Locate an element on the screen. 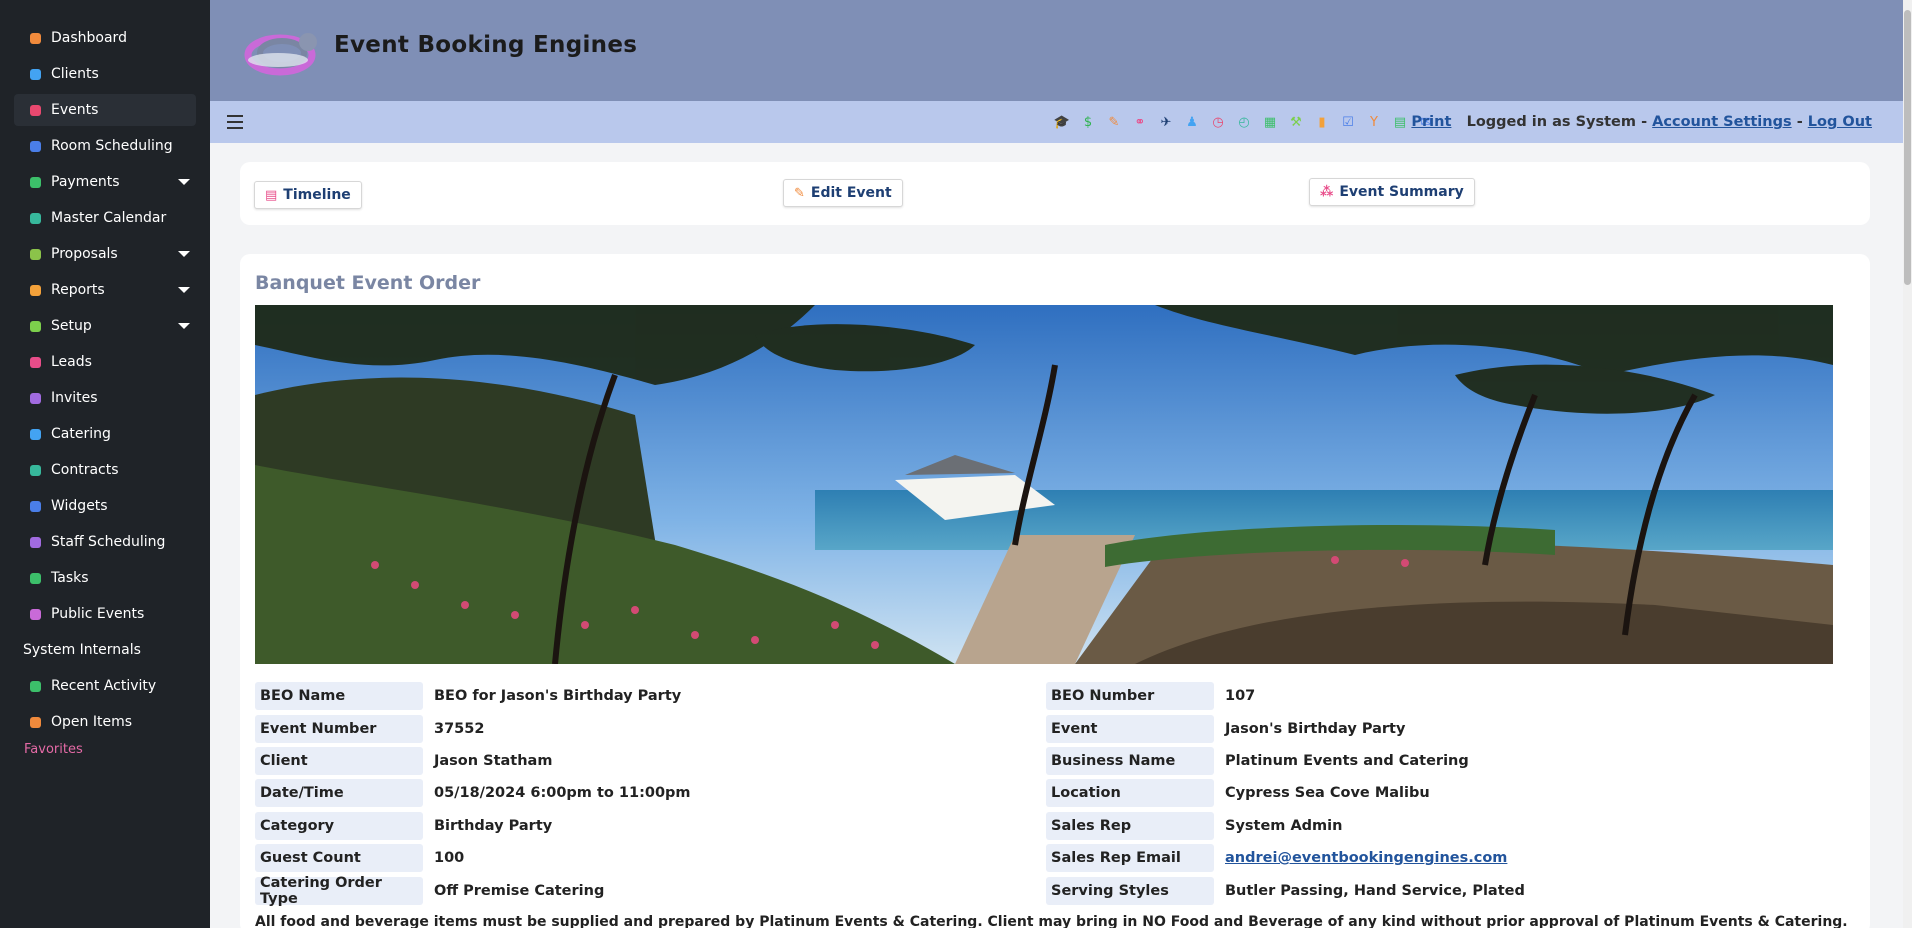 The height and width of the screenshot is (928, 1912). sidebar-item-label: Staff Scheduling is located at coordinates (108, 542).